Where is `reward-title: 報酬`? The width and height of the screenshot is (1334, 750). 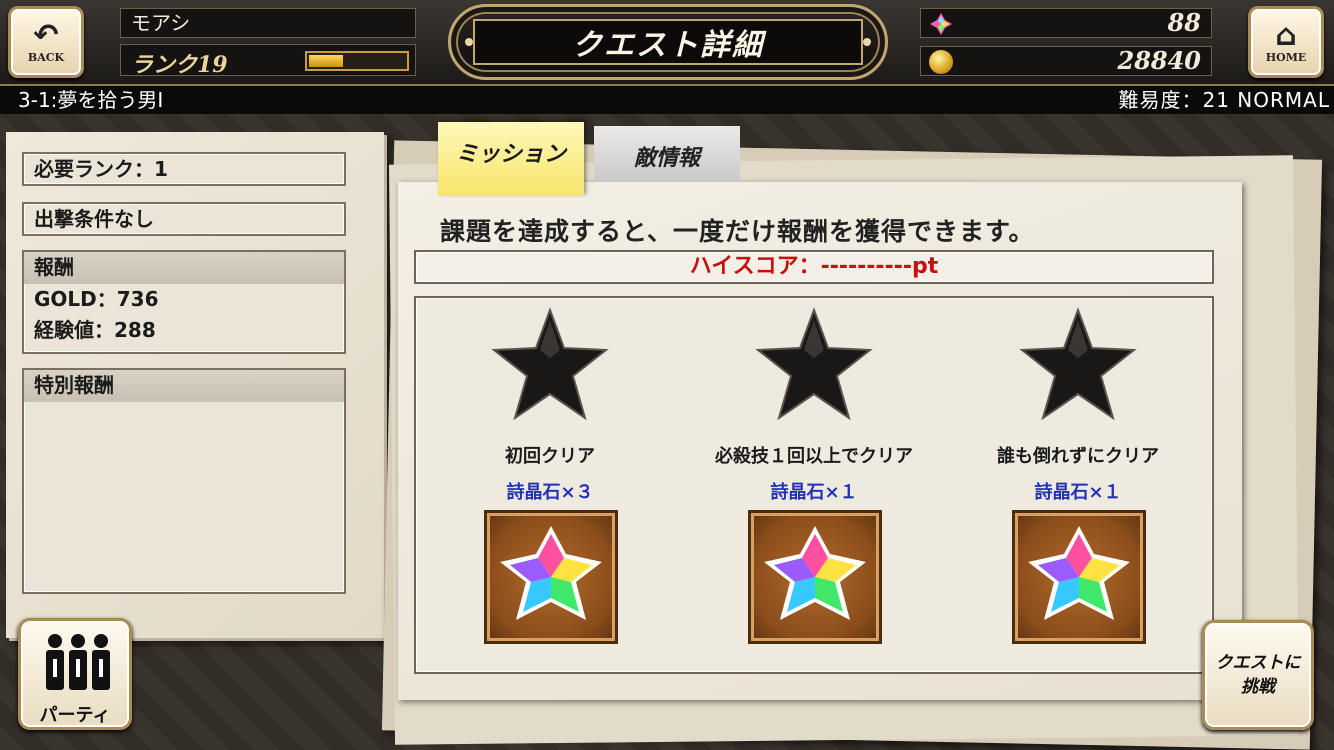 reward-title: 報酬 is located at coordinates (184, 268).